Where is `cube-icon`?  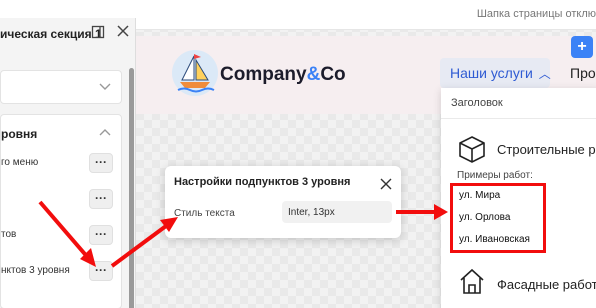 cube-icon is located at coordinates (472, 149).